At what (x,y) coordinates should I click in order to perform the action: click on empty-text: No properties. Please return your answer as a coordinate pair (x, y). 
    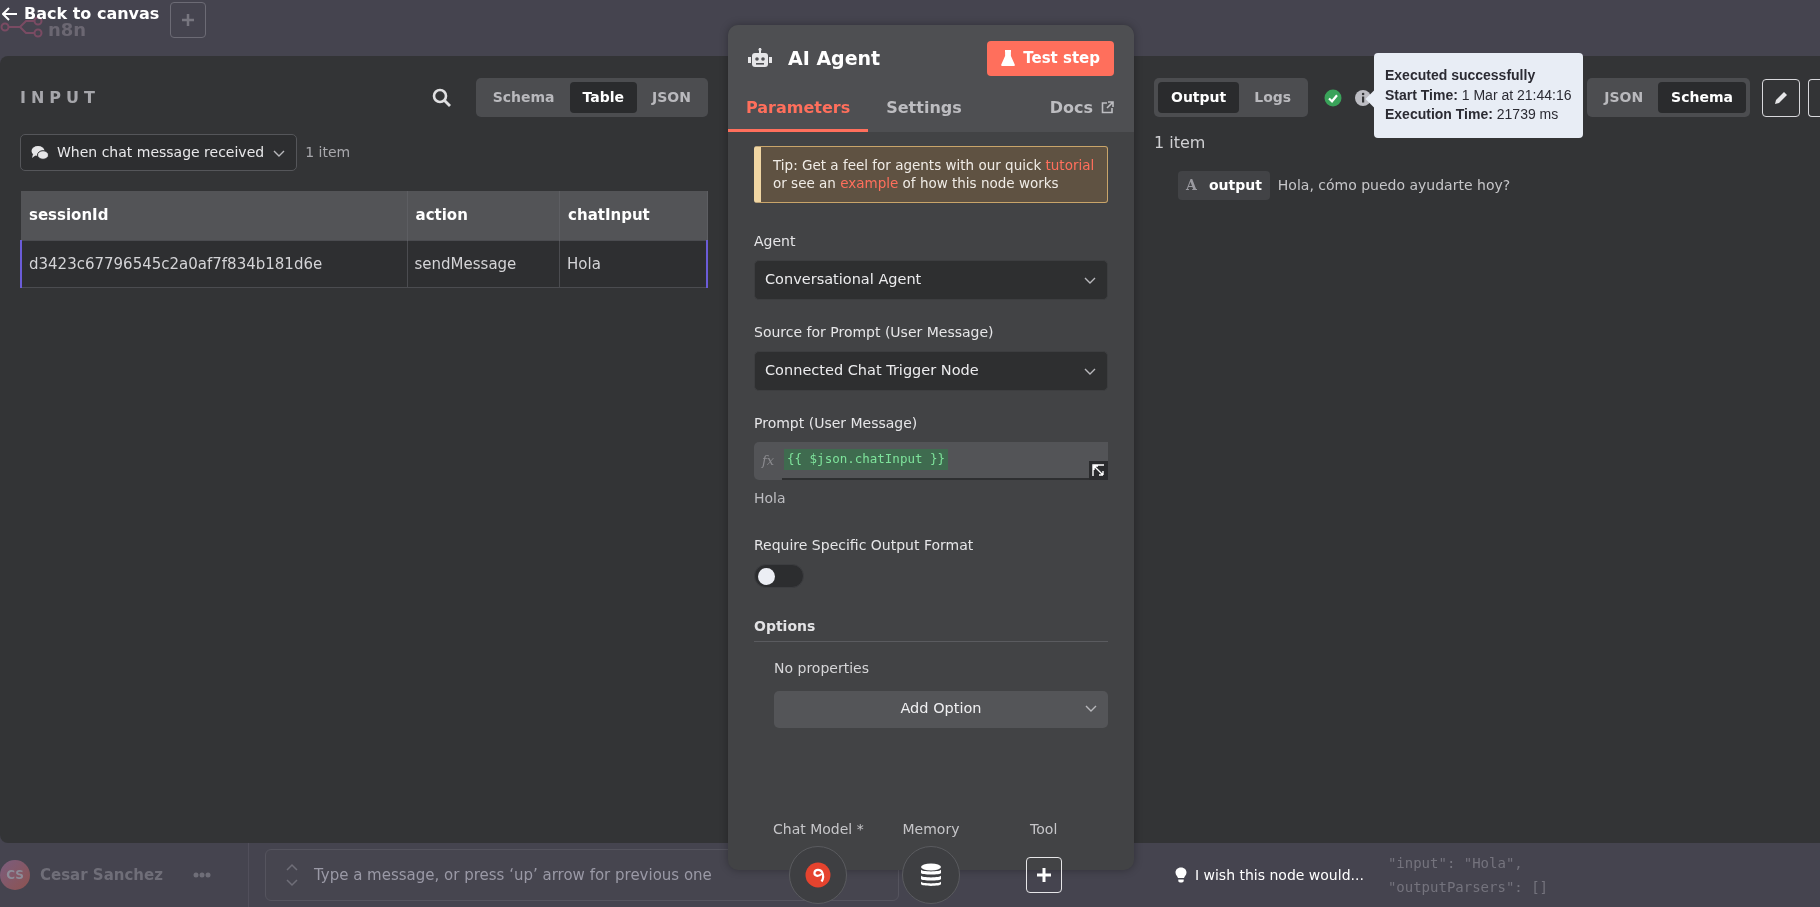
    Looking at the image, I should click on (822, 668).